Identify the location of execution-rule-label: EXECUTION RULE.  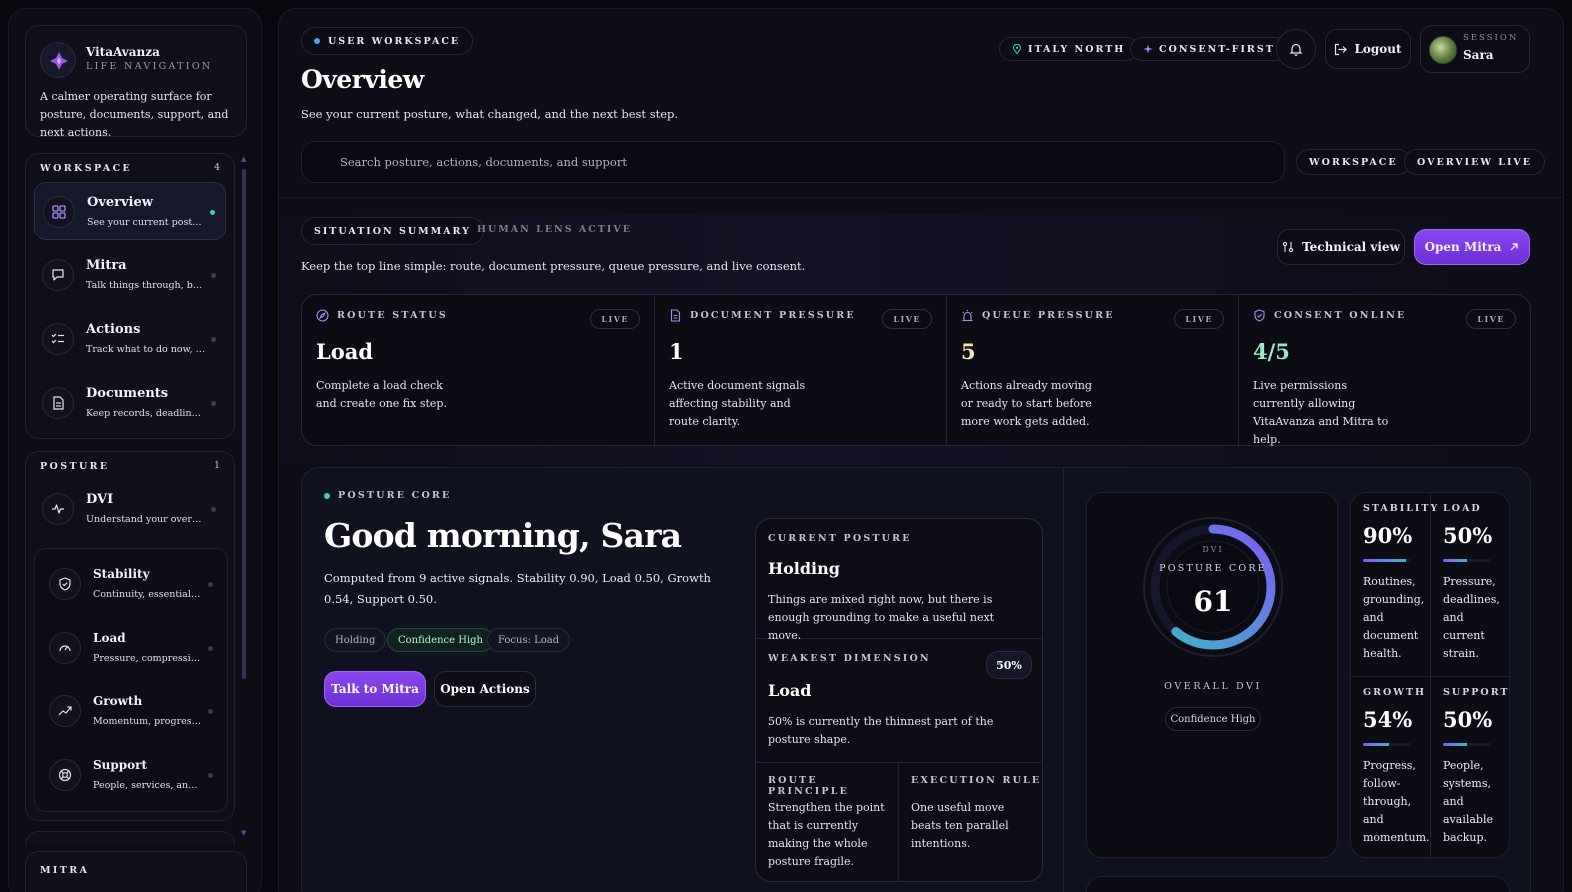
(976, 780).